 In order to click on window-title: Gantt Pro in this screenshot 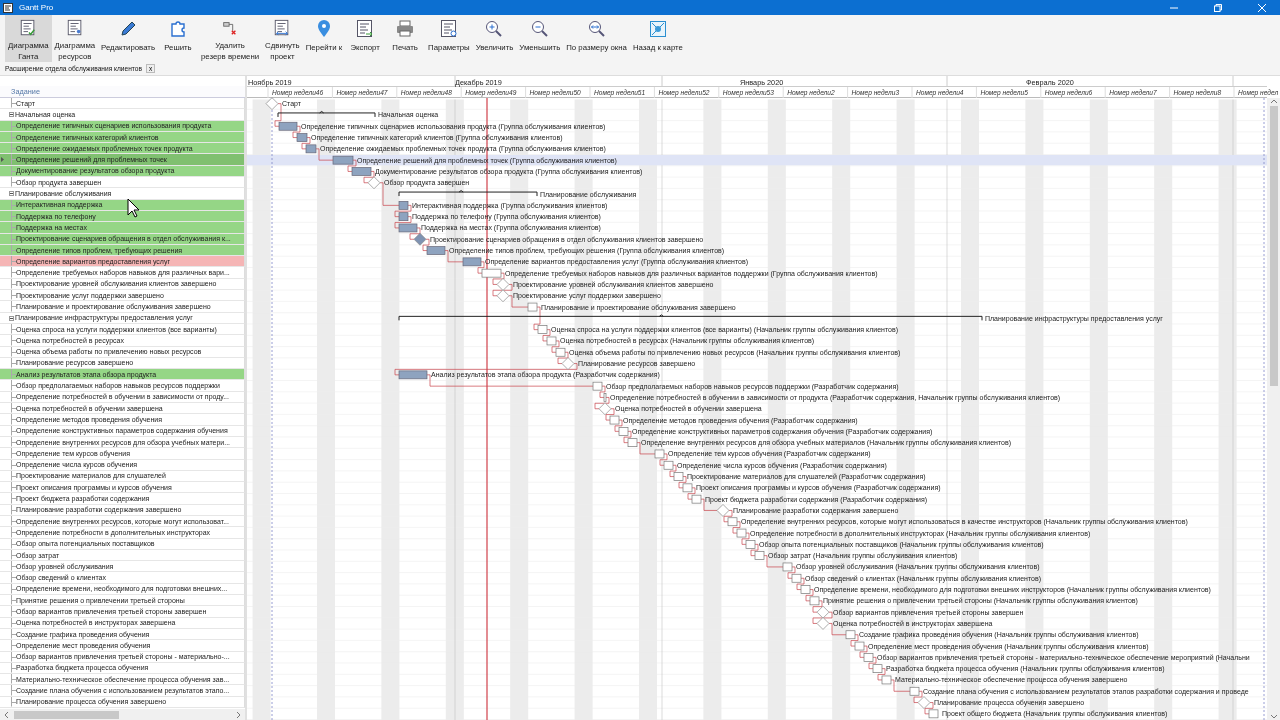, I will do `click(36, 7)`.